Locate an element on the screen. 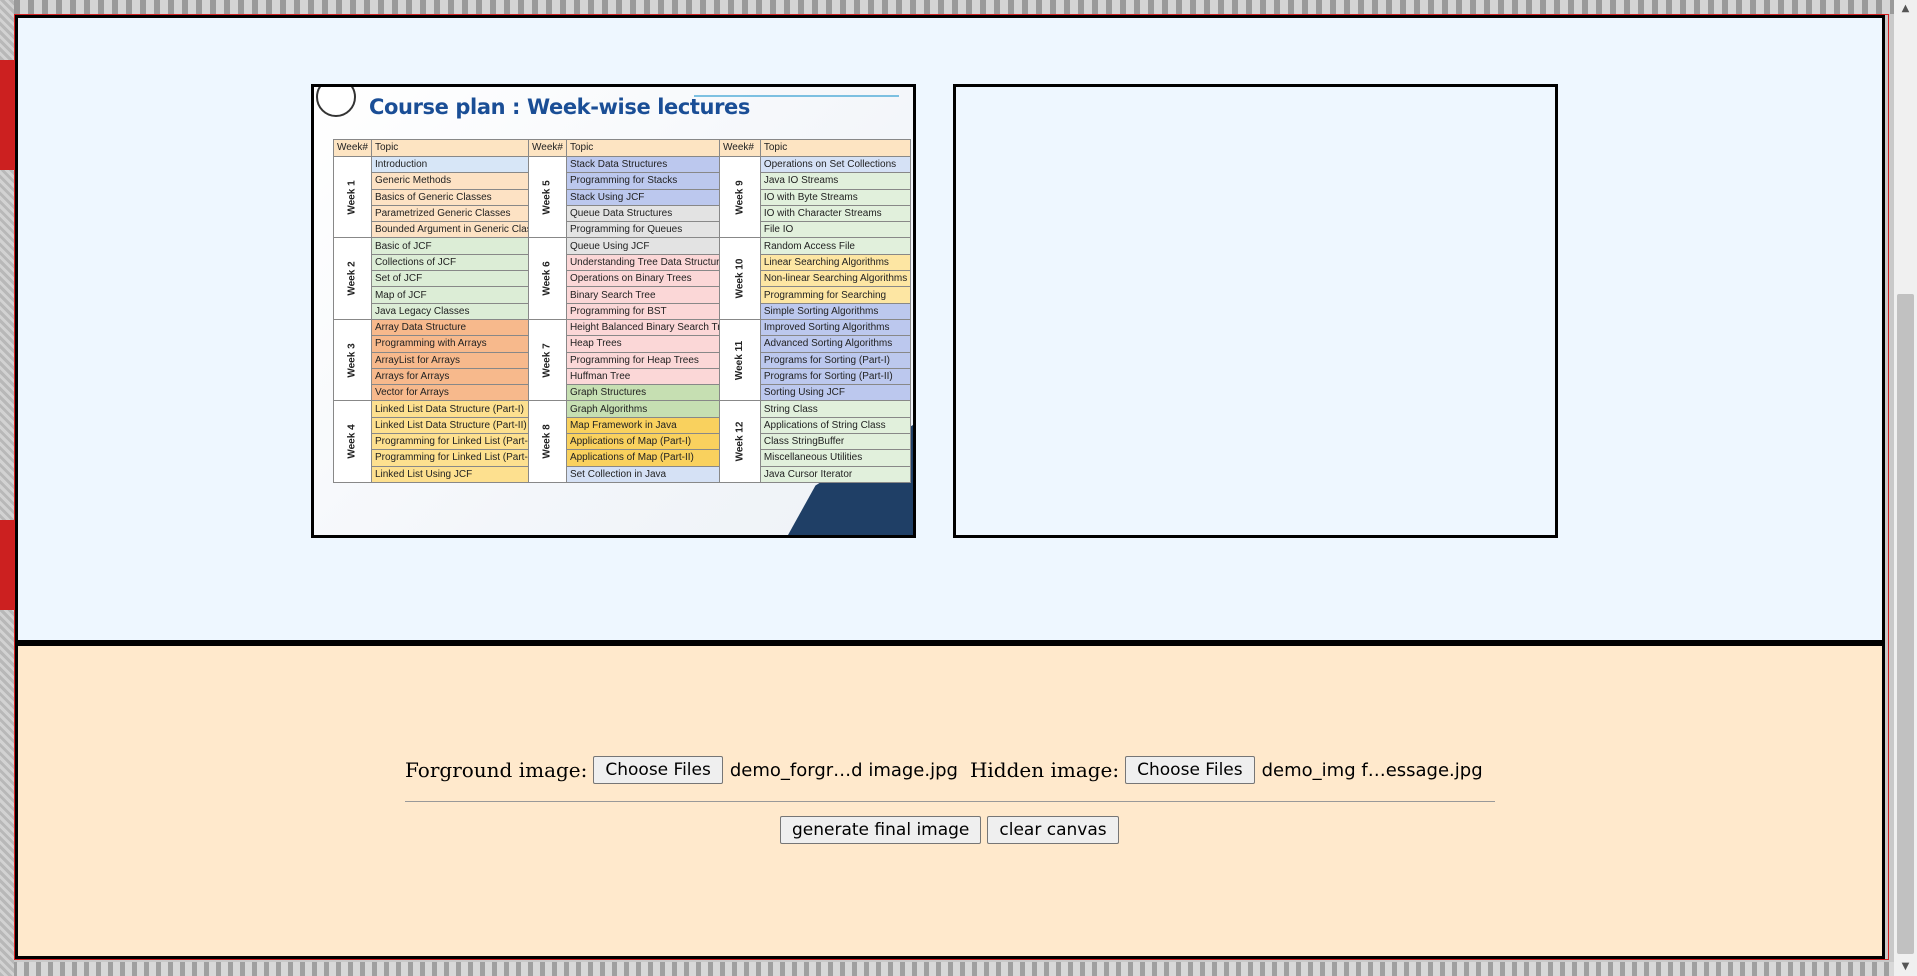  foreground-image-label: Forground image: is located at coordinates (496, 770).